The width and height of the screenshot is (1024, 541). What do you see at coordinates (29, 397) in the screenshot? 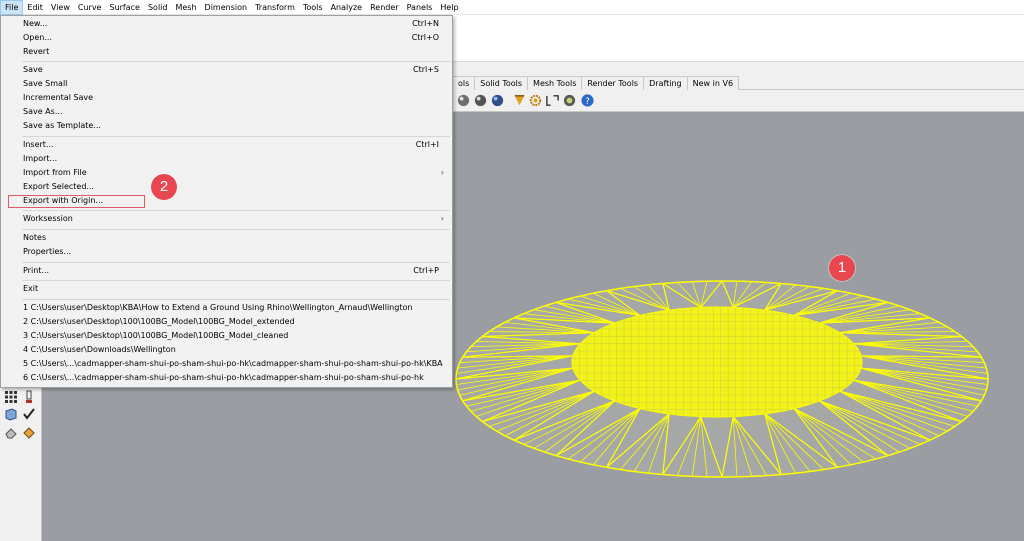
I see `lamp-icon` at bounding box center [29, 397].